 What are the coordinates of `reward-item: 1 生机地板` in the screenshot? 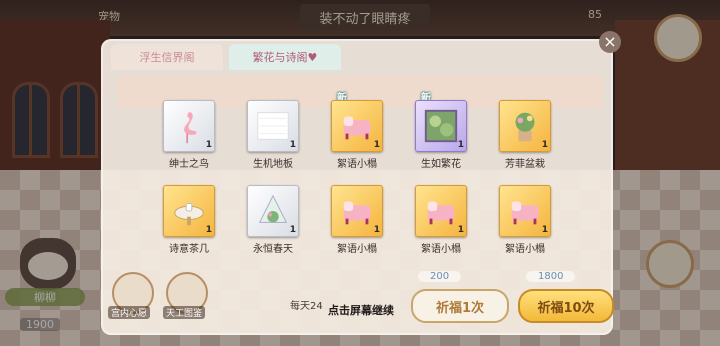 It's located at (273, 135).